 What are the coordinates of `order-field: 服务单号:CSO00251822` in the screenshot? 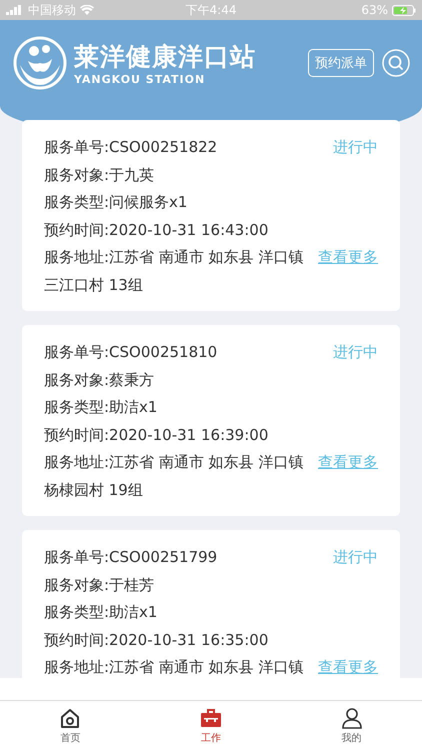 It's located at (131, 148).